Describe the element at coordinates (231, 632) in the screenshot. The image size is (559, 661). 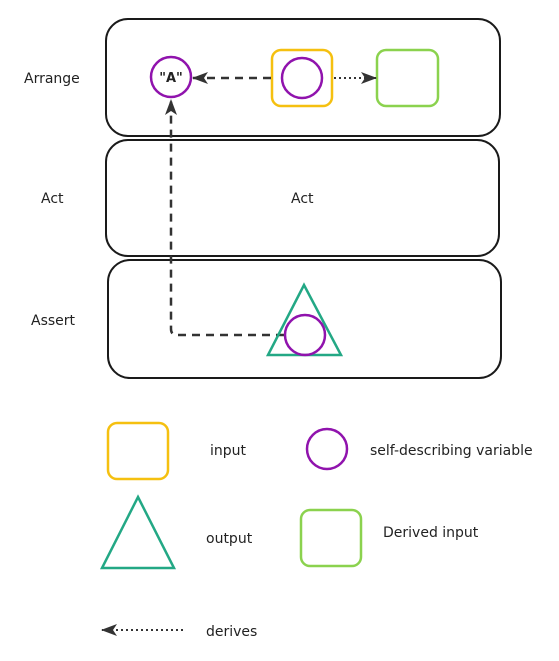
I see `legend-derives-label: derives` at that location.